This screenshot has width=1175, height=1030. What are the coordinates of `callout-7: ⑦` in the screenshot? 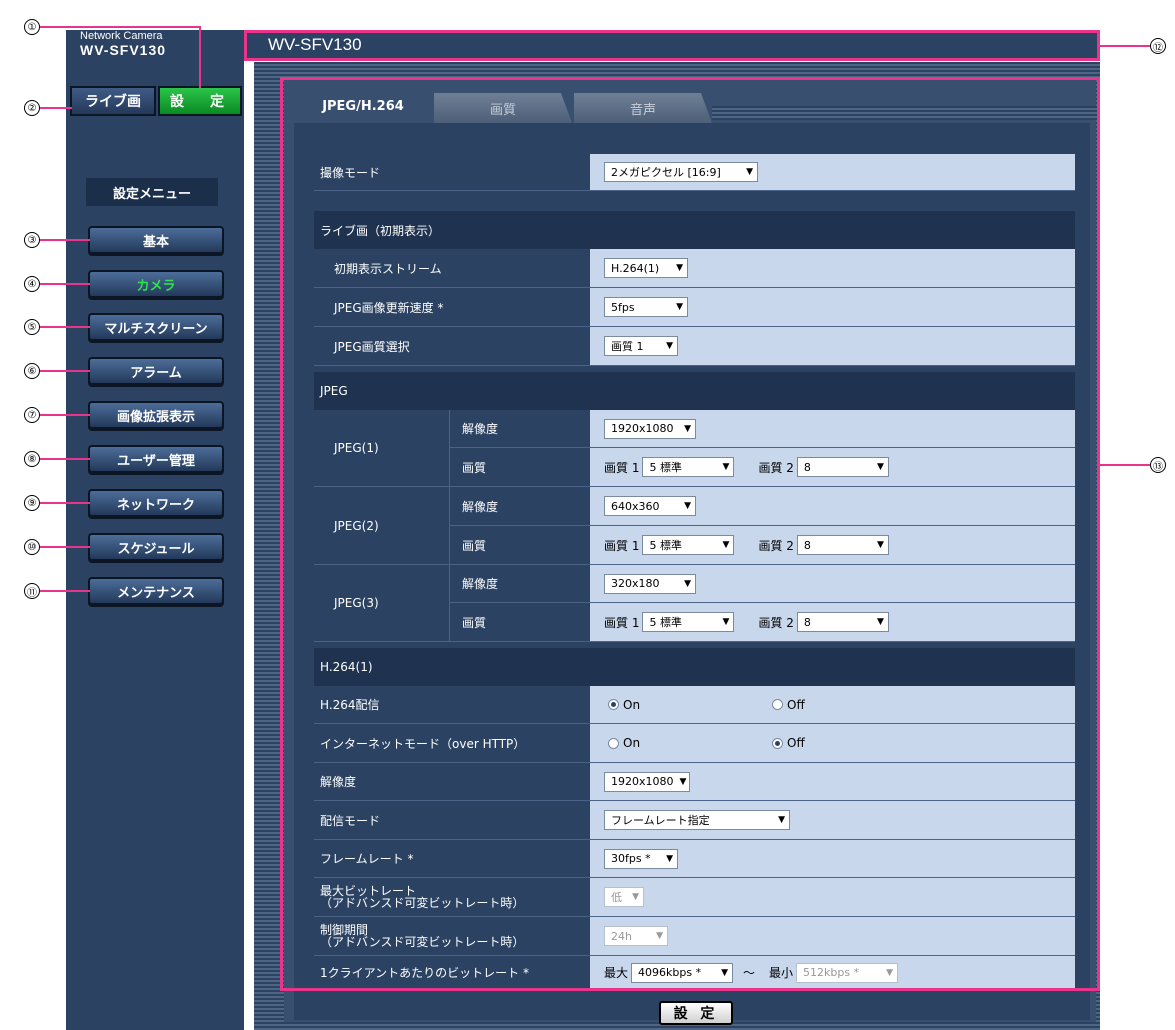 It's located at (32, 415).